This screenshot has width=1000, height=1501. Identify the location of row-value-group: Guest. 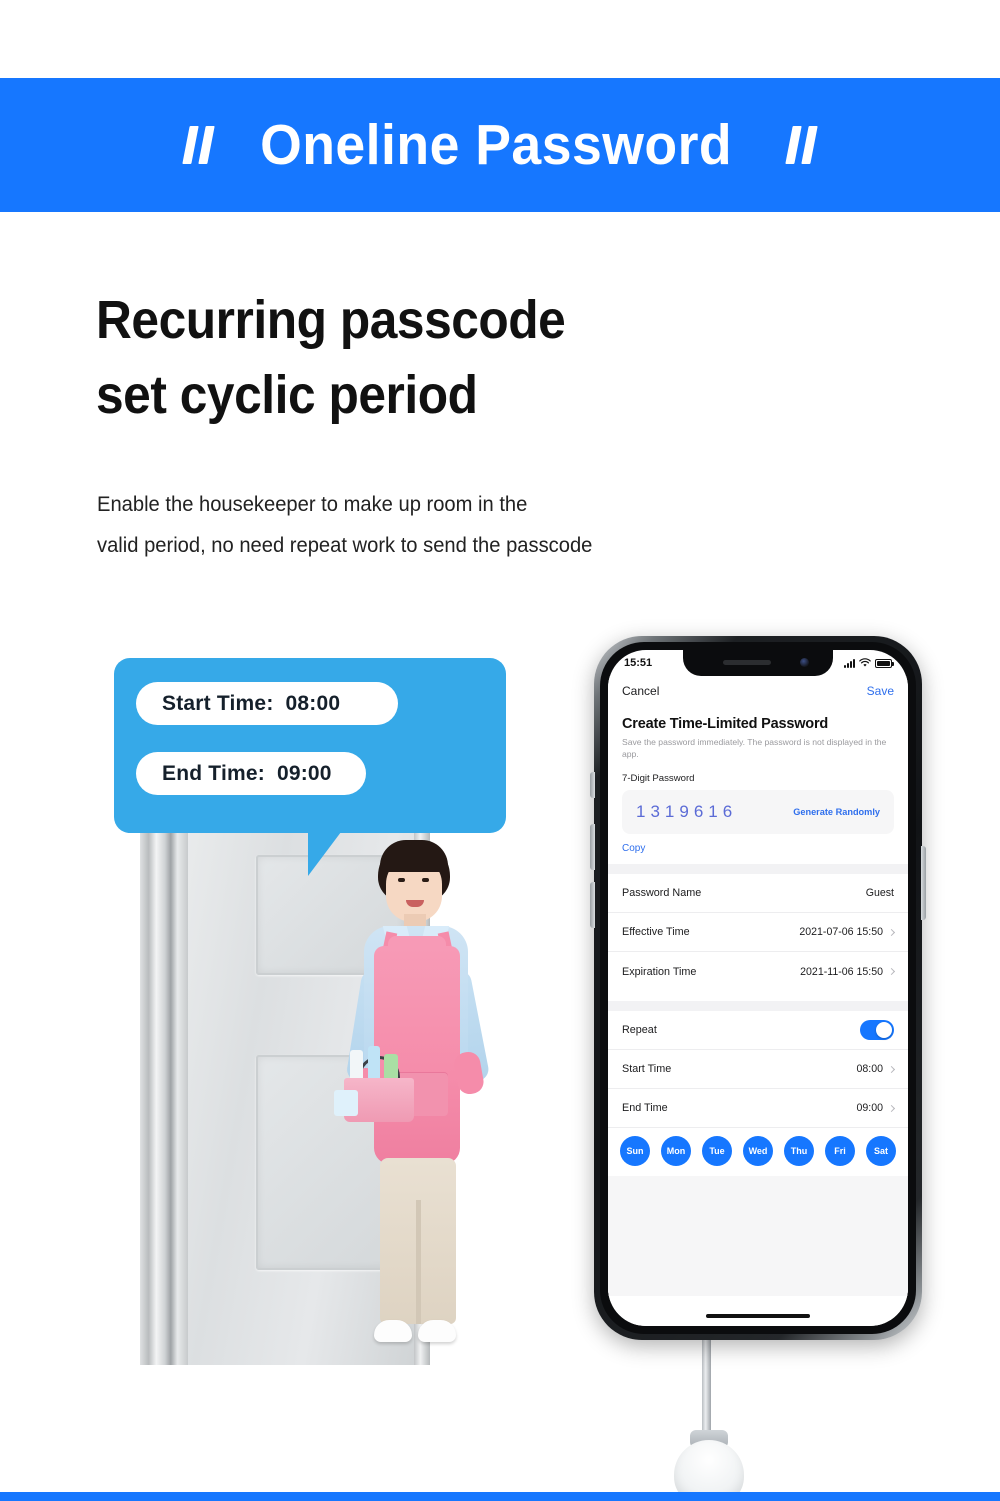
(880, 893).